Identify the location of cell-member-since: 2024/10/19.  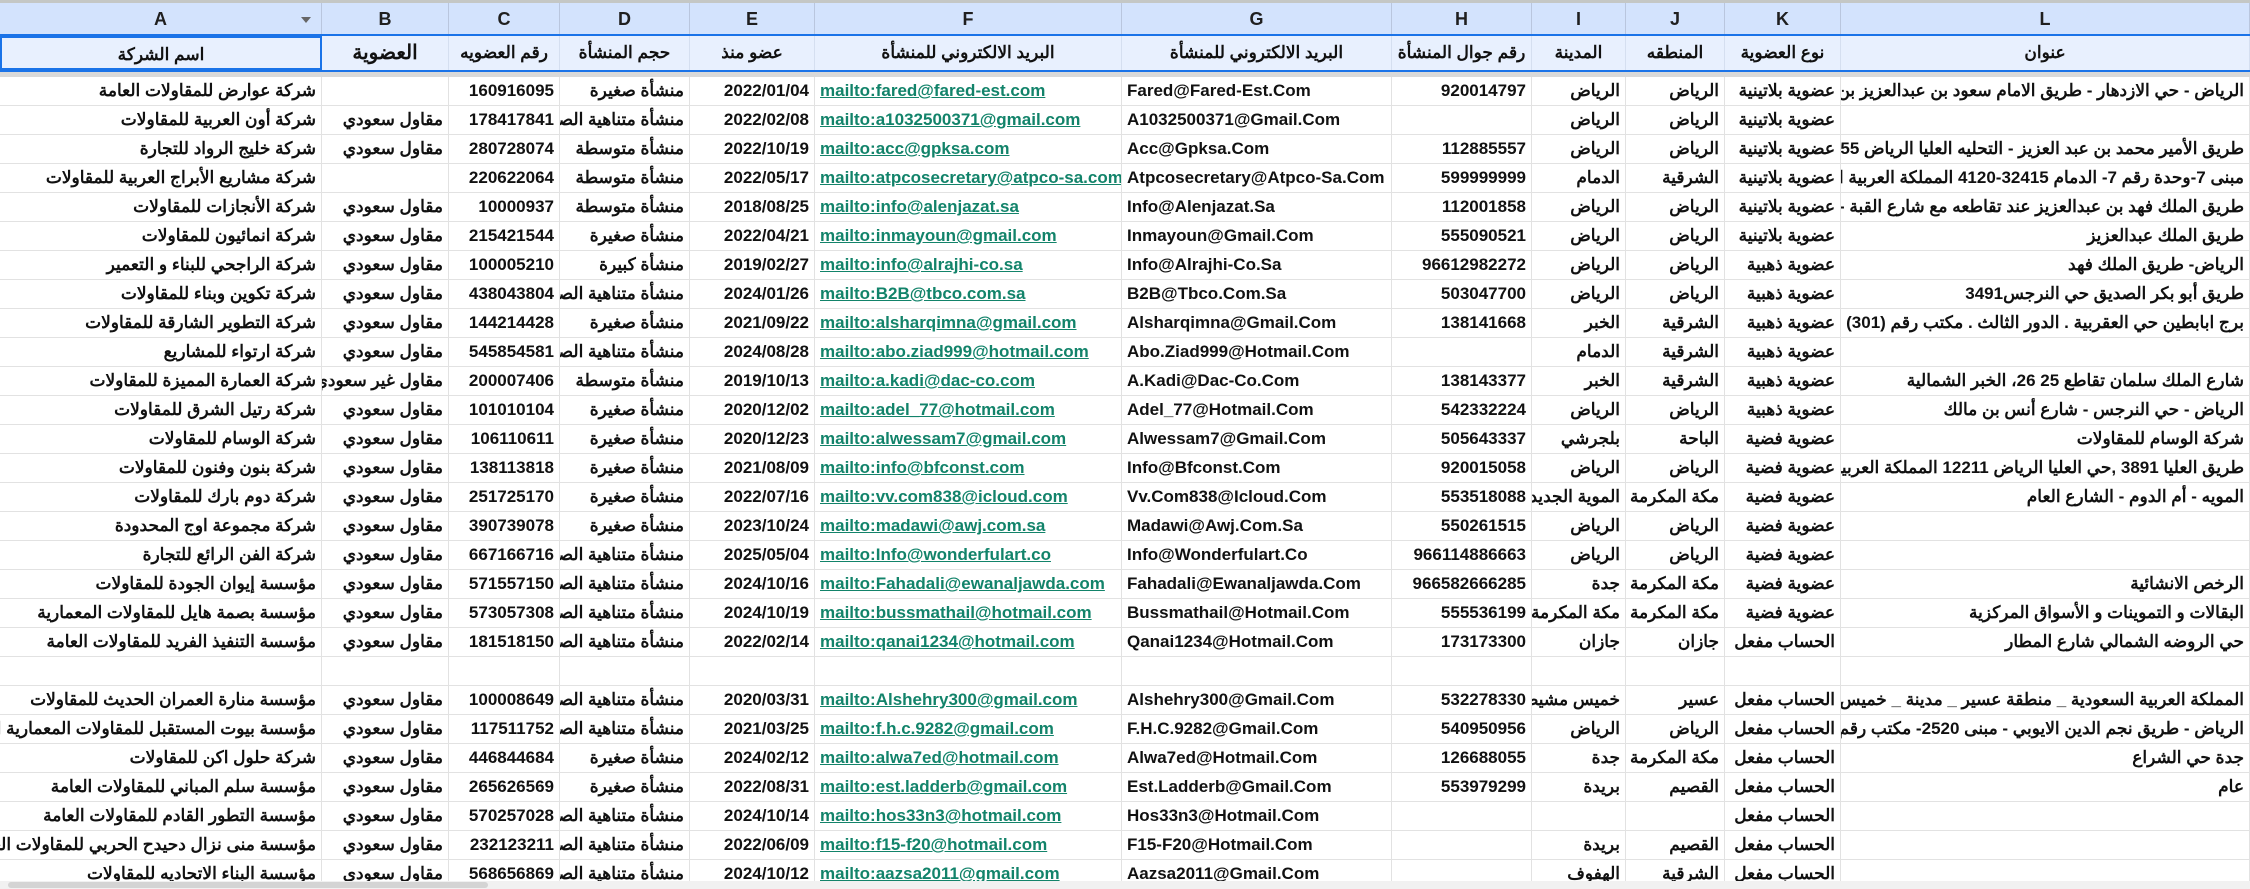
(752, 613).